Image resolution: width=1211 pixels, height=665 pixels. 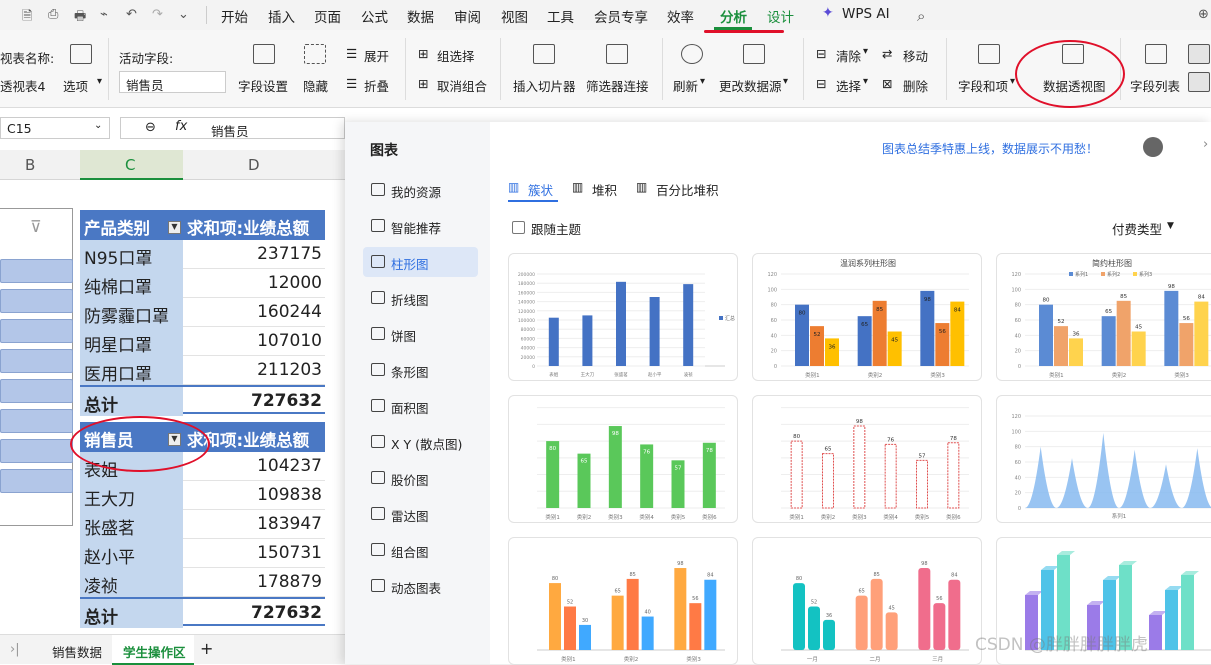 I want to click on tab-clustered: 簇状, so click(x=540, y=189).